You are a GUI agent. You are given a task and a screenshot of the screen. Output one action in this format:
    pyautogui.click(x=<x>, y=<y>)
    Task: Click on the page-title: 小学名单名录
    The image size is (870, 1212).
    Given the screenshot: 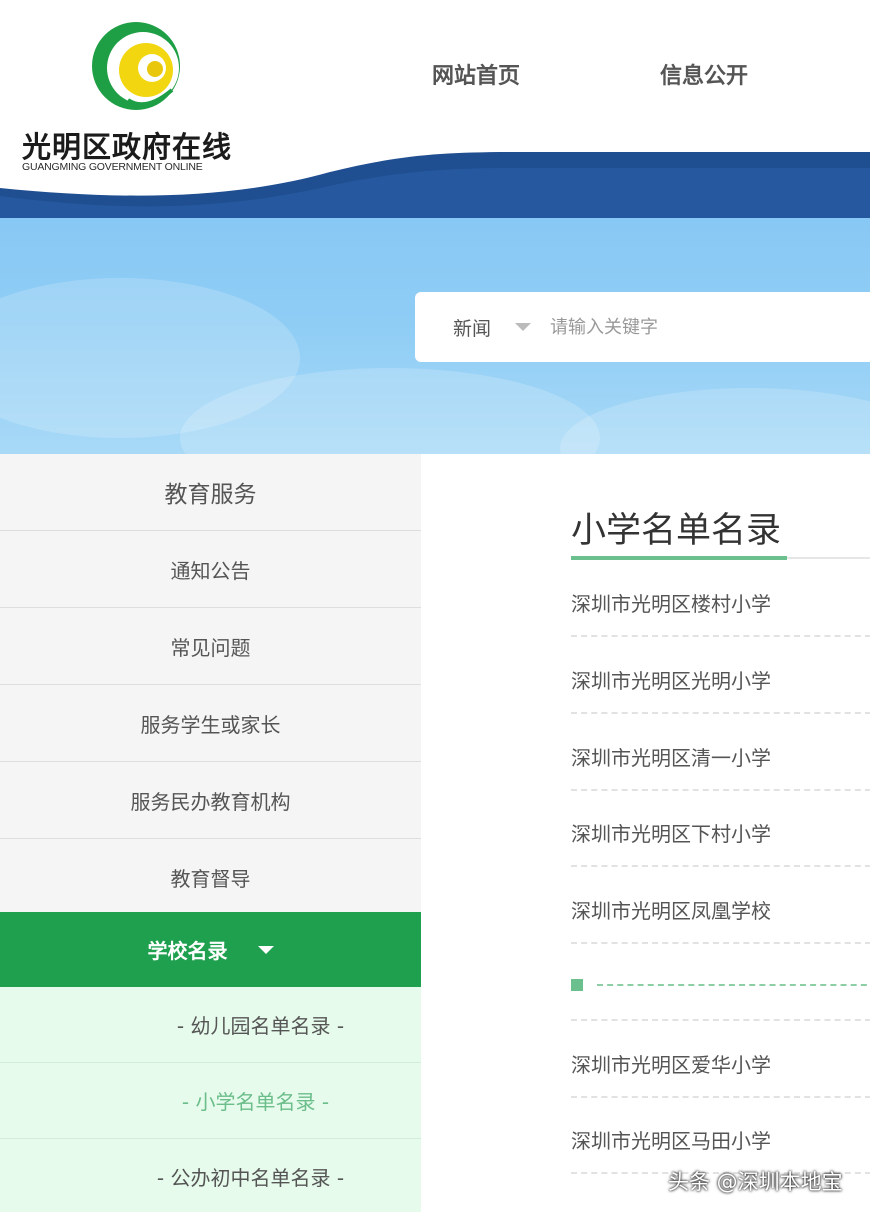 What is the action you would take?
    pyautogui.click(x=676, y=531)
    